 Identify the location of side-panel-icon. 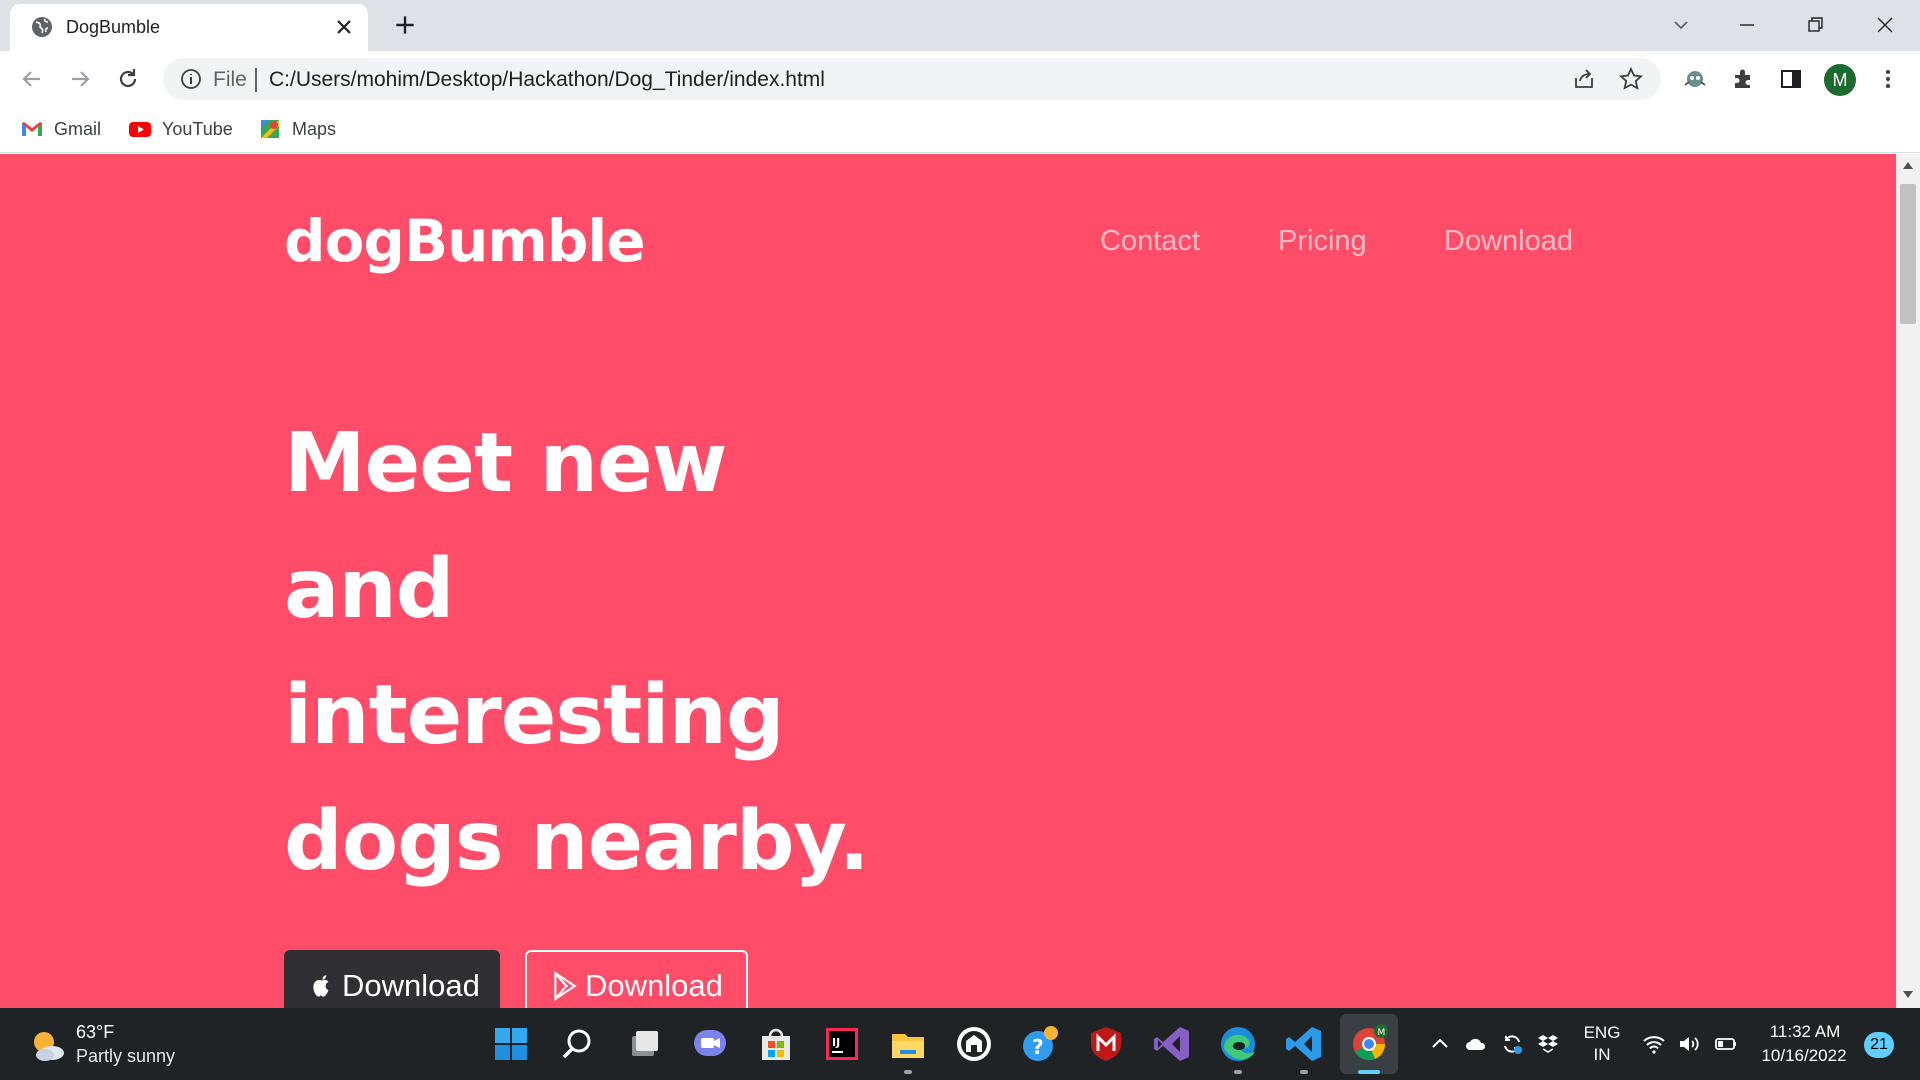
(1791, 79).